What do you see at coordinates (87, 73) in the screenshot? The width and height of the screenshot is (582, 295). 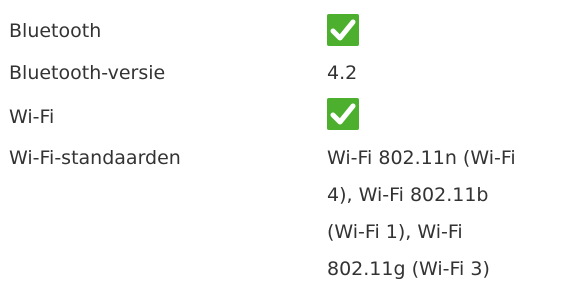 I see `spec-label-bluetooth-version: Bluetooth-versie` at bounding box center [87, 73].